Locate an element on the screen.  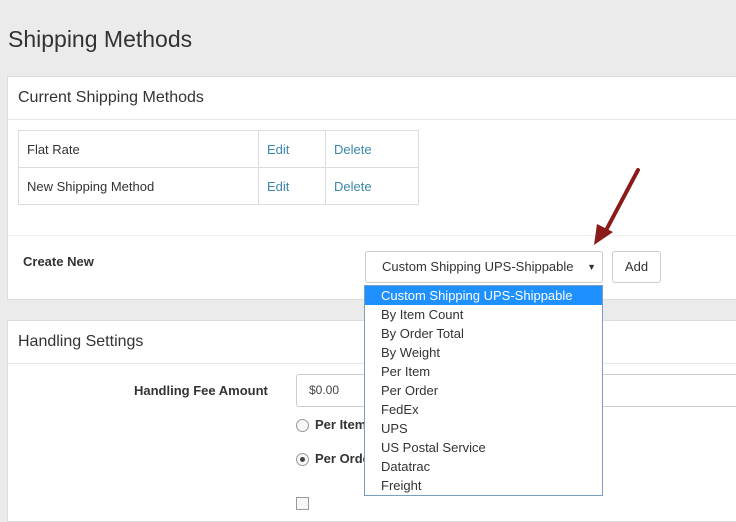
per-item-option: Per Item is located at coordinates (331, 425).